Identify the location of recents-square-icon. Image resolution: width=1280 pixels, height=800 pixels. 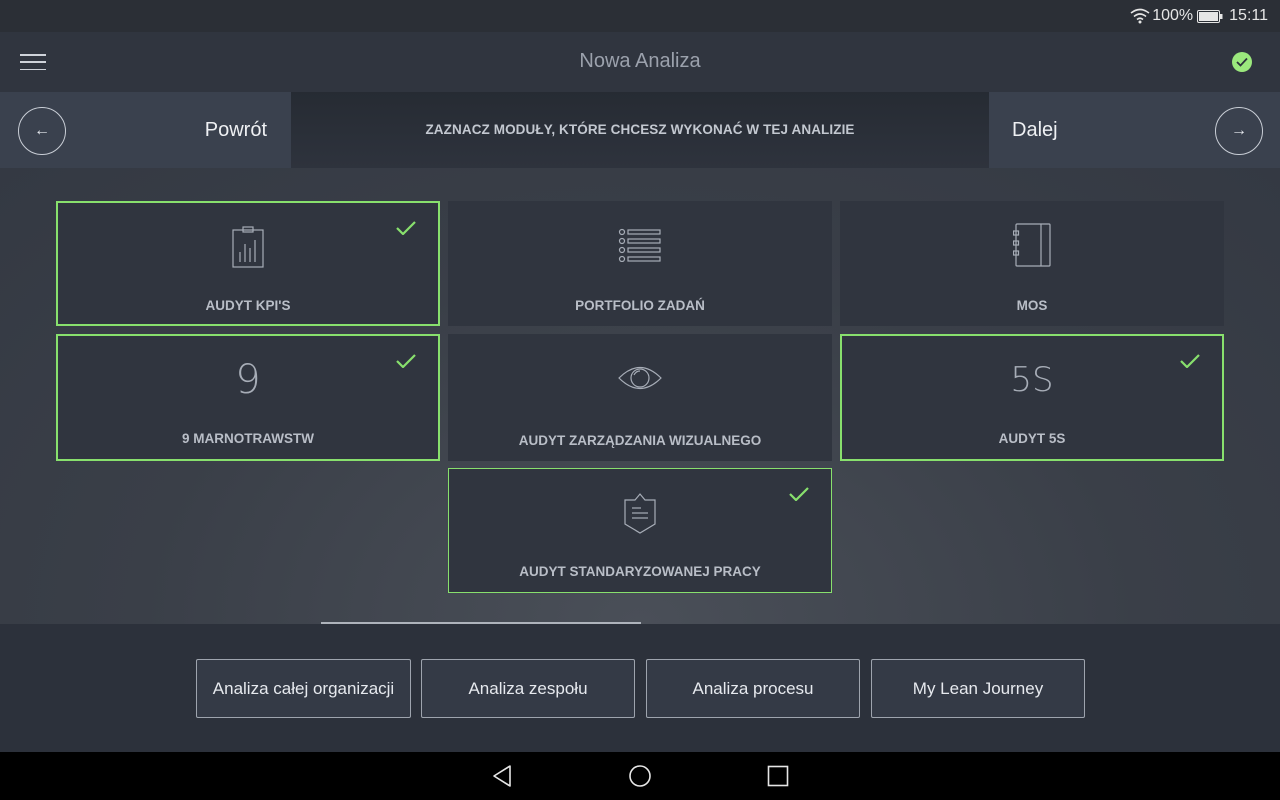
(778, 776).